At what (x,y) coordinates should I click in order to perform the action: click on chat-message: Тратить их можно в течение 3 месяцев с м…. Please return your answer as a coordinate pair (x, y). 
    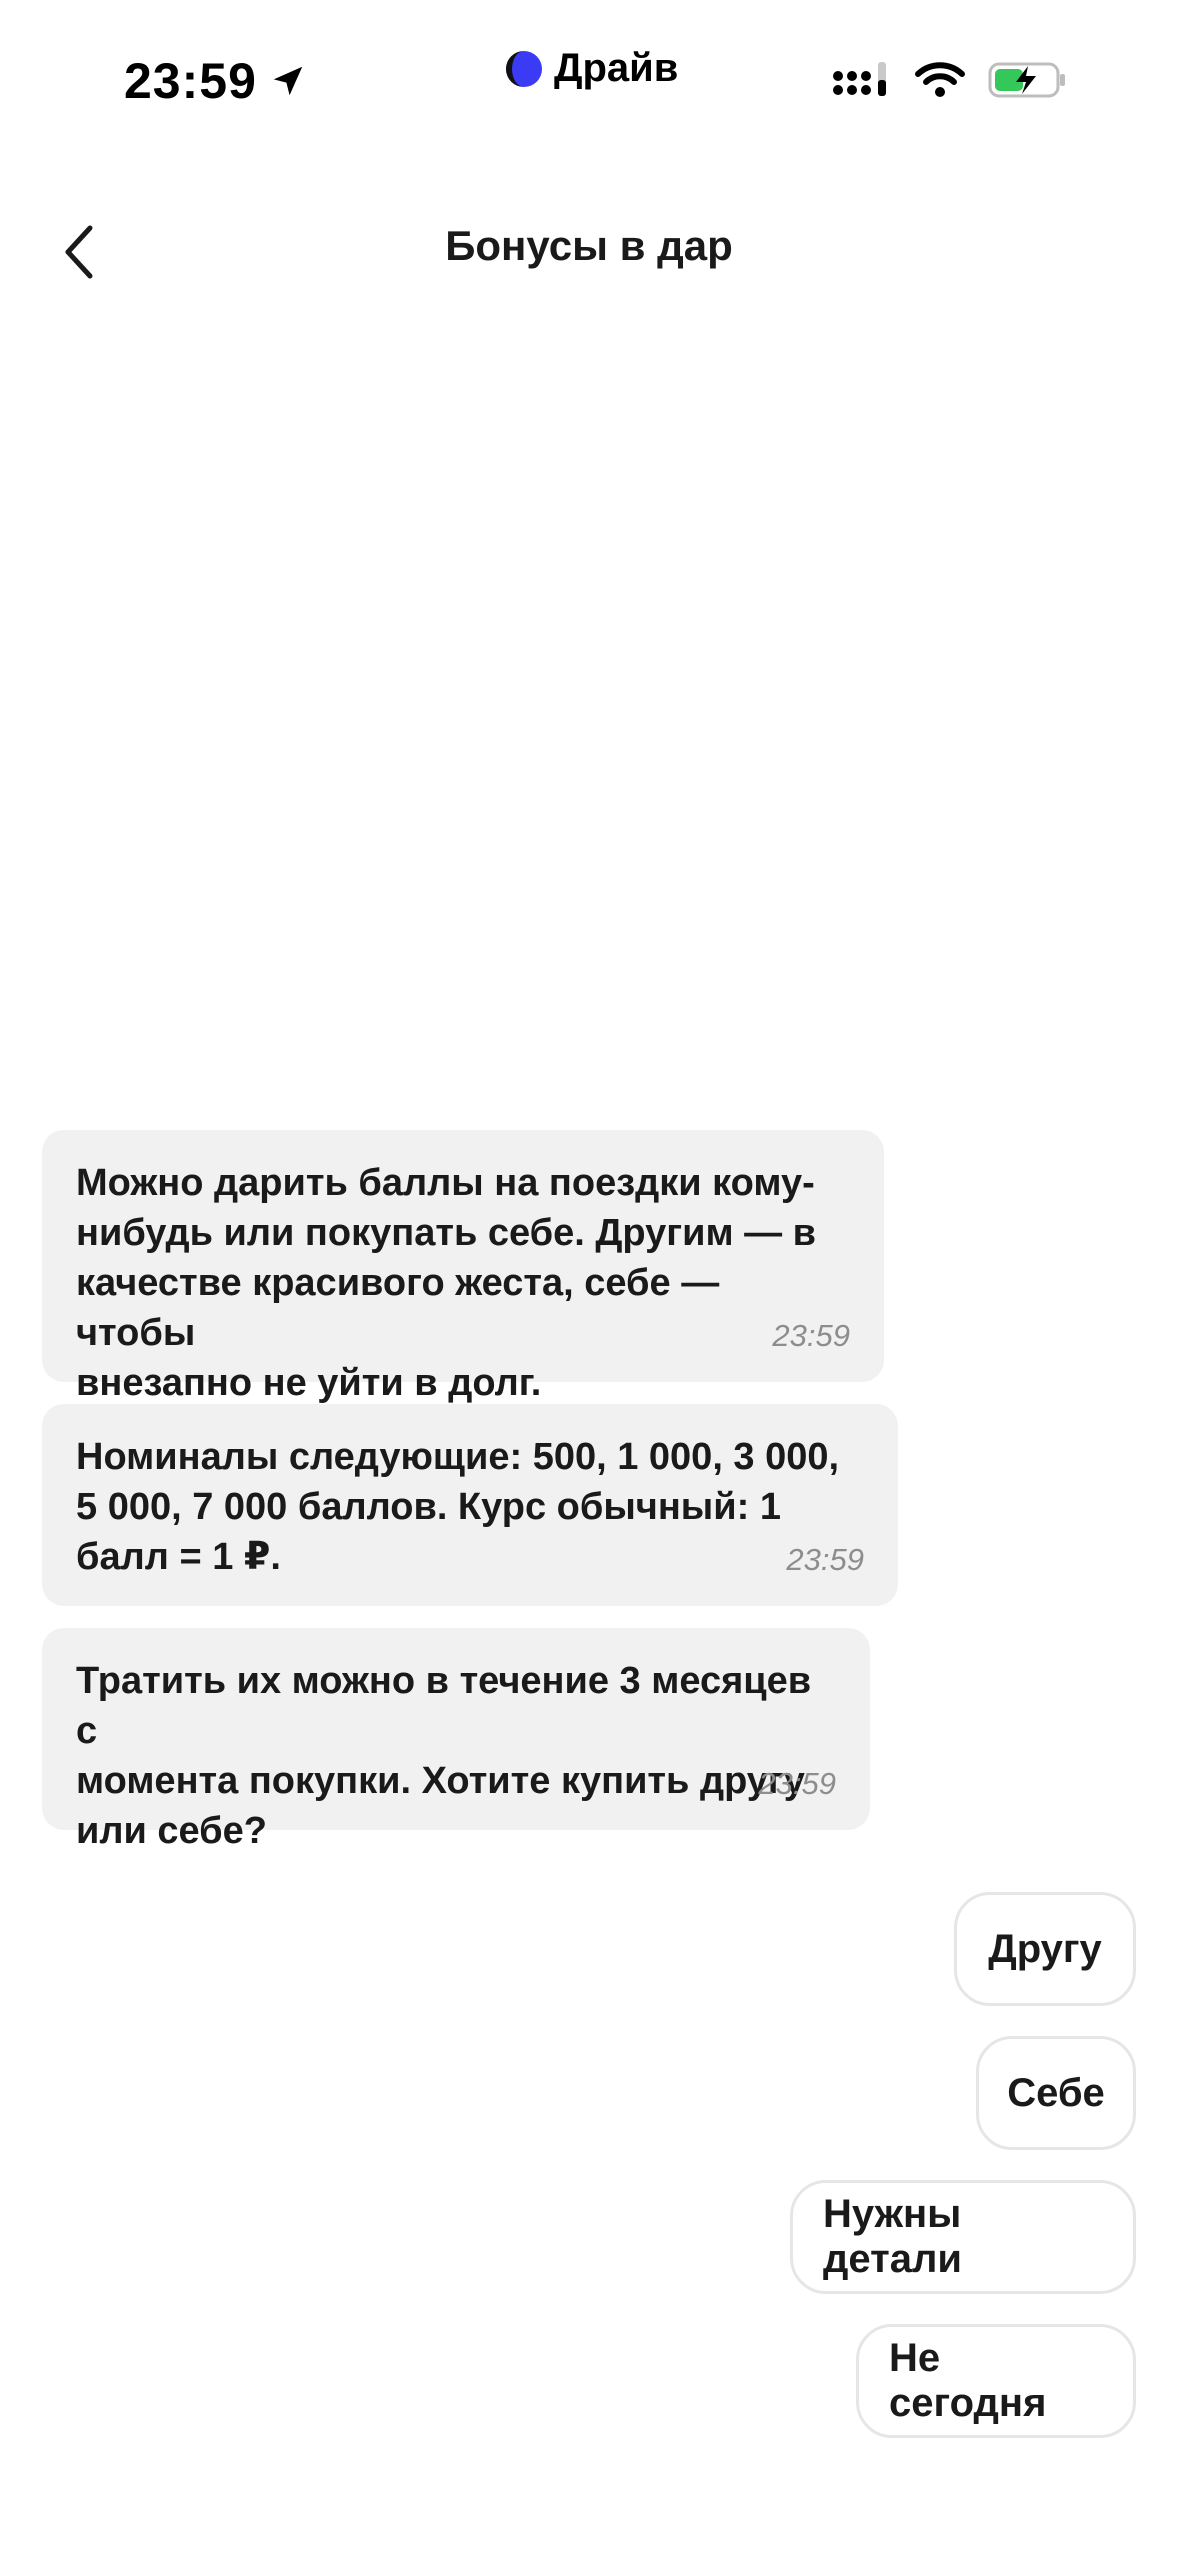
    Looking at the image, I should click on (456, 1740).